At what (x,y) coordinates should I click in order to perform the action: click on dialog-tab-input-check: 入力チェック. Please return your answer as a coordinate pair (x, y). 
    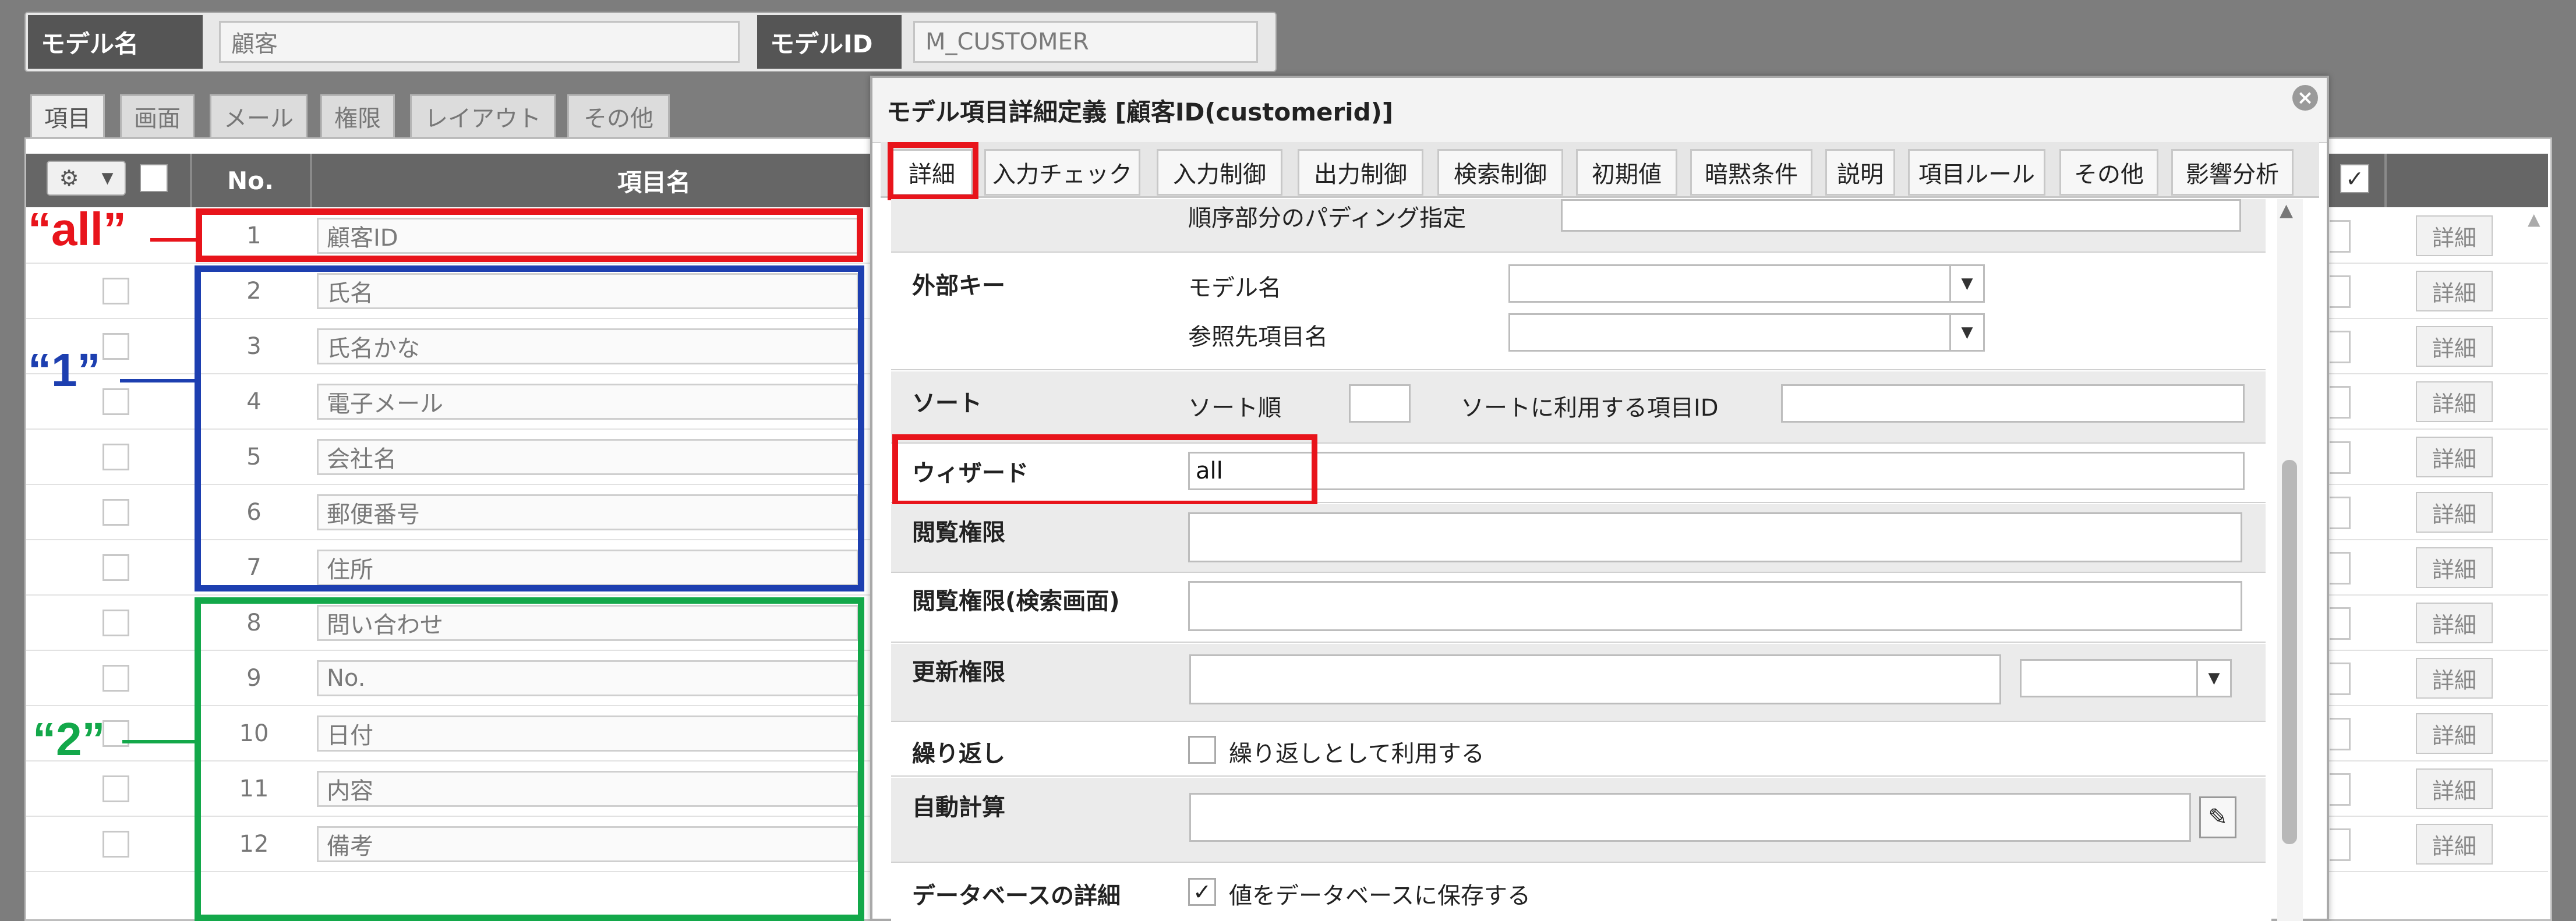
    Looking at the image, I should click on (1062, 173).